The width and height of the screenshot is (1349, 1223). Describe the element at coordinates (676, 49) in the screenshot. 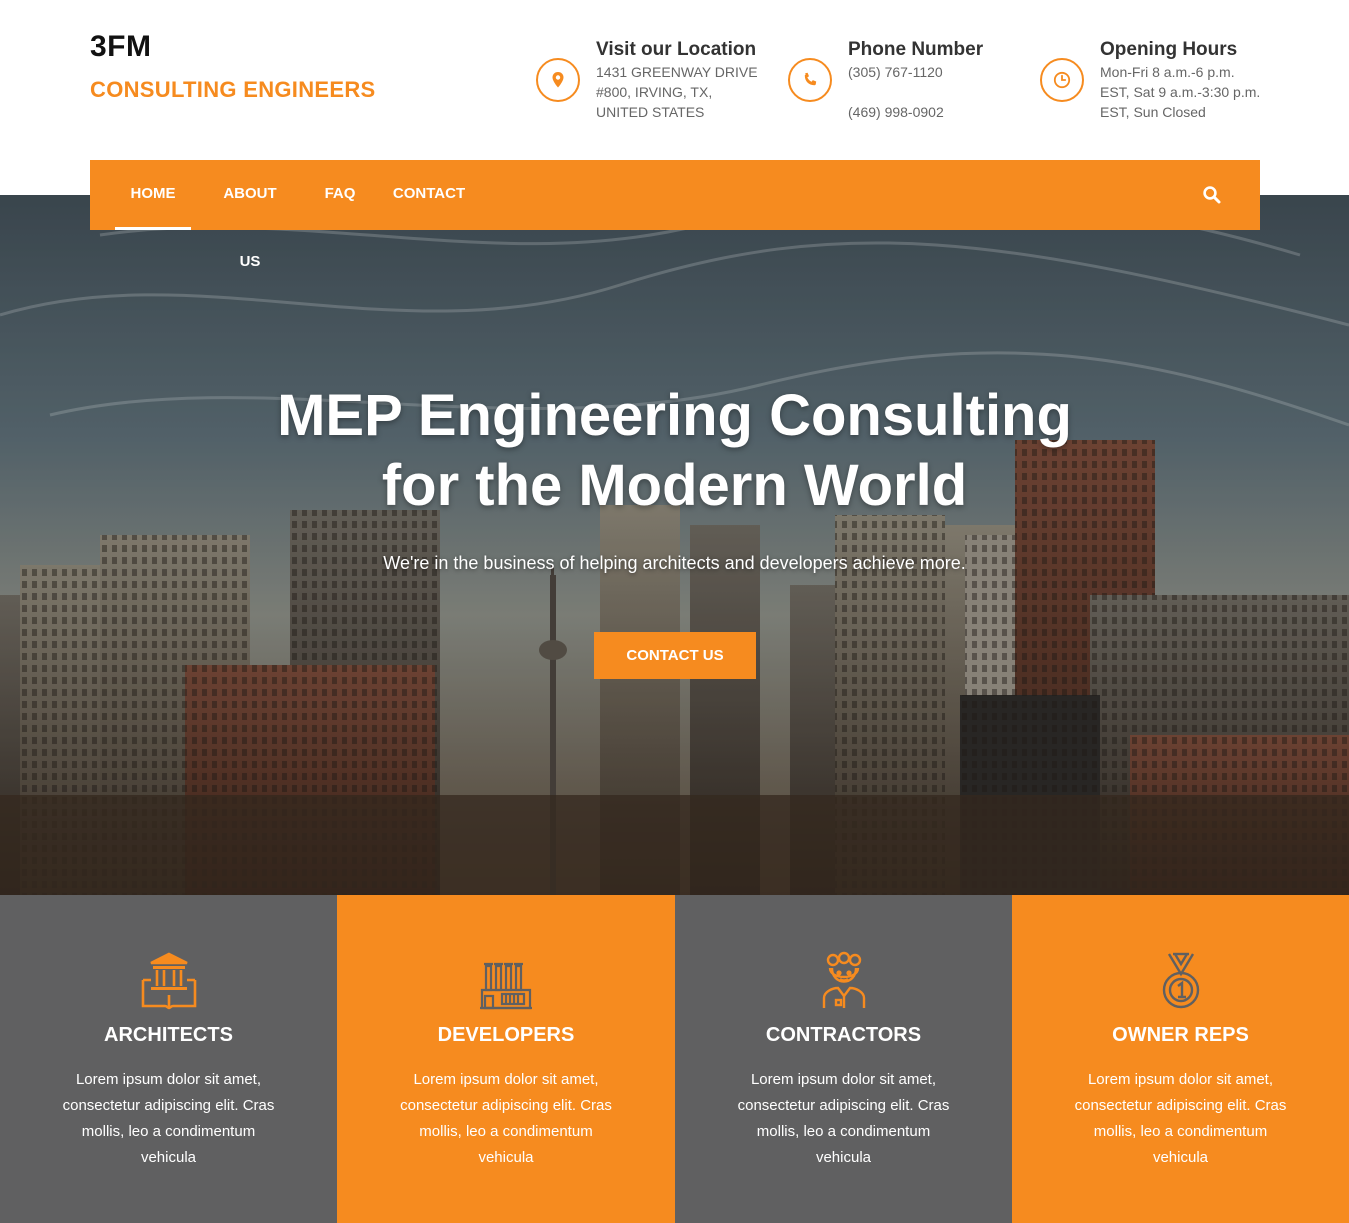

I see `location-title: Visit our Location` at that location.